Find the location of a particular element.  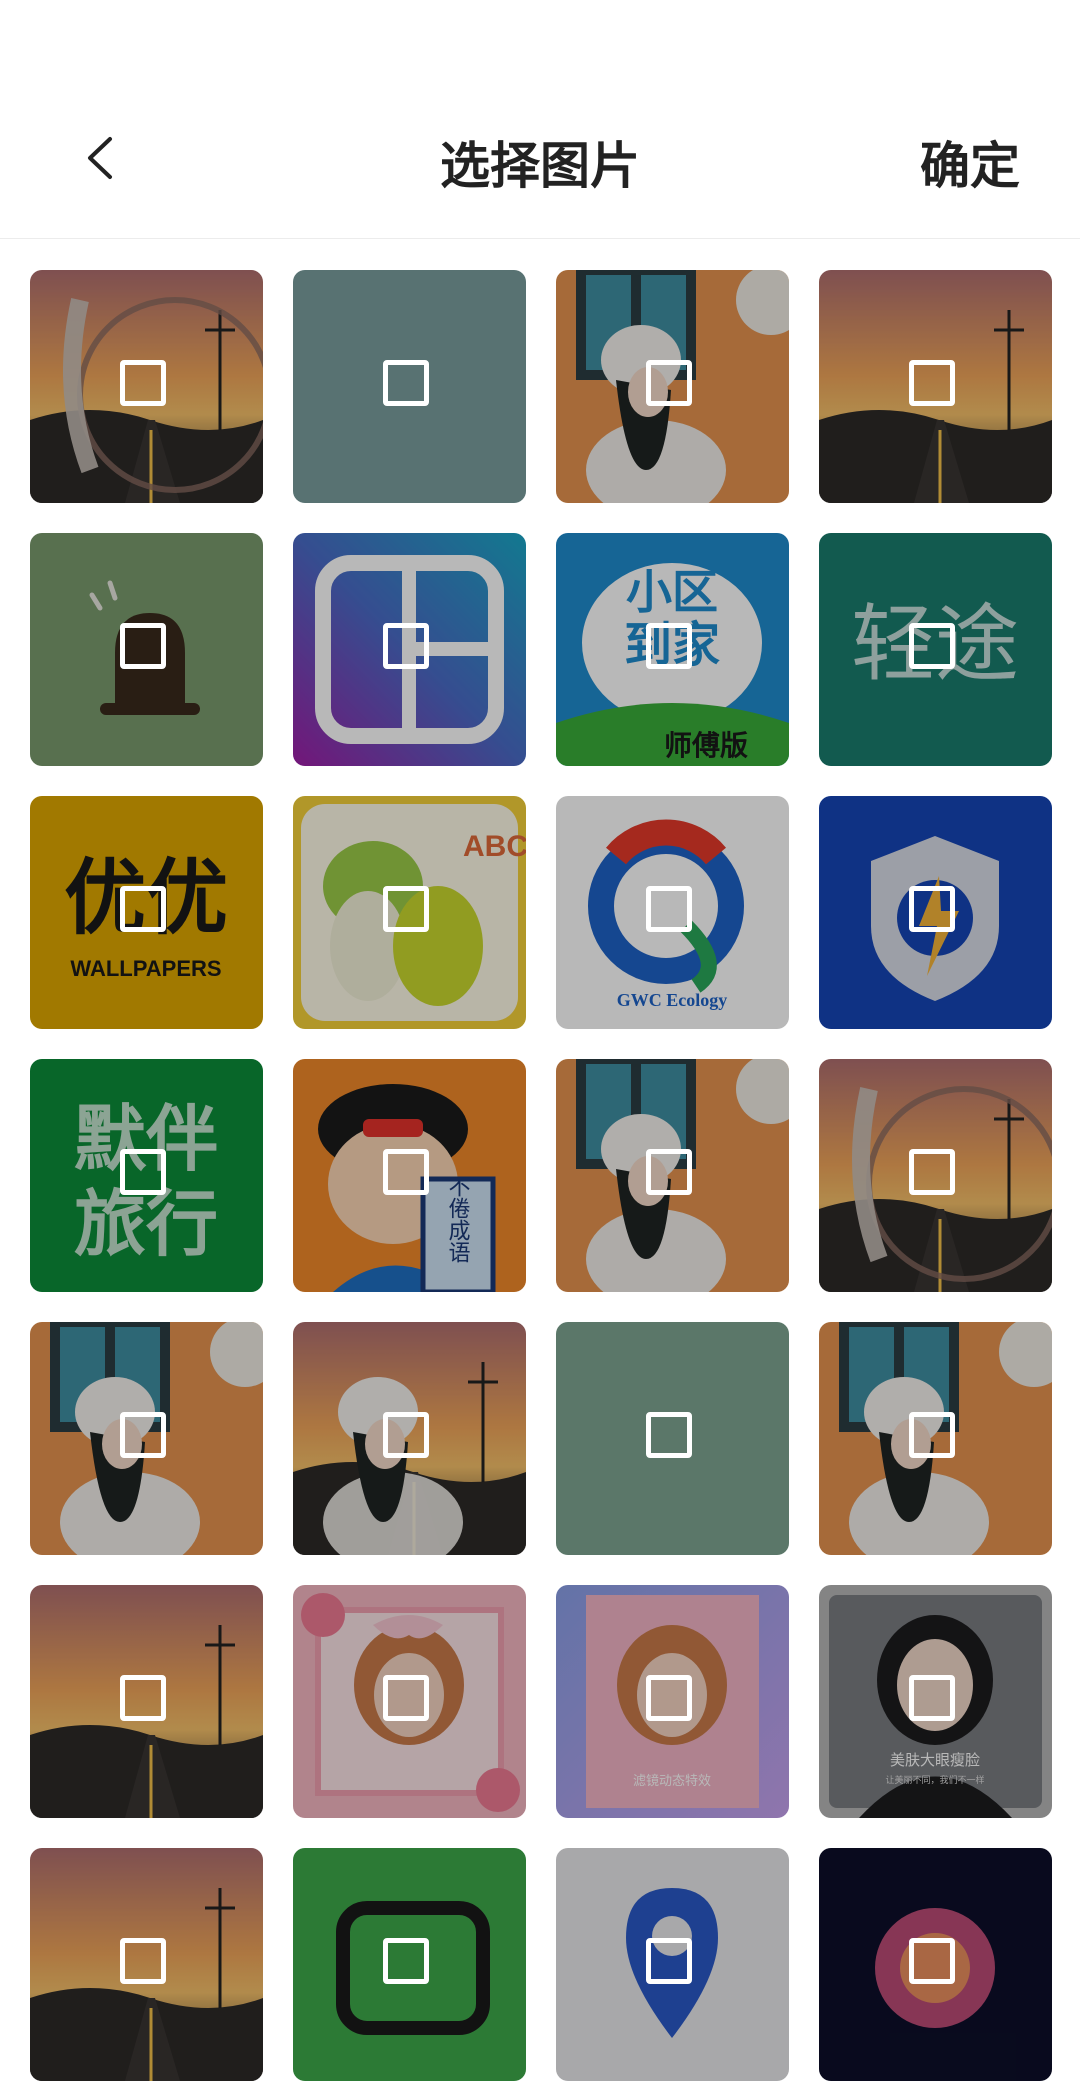

image-tile: 小区 到家 师傅版 is located at coordinates (672, 649).